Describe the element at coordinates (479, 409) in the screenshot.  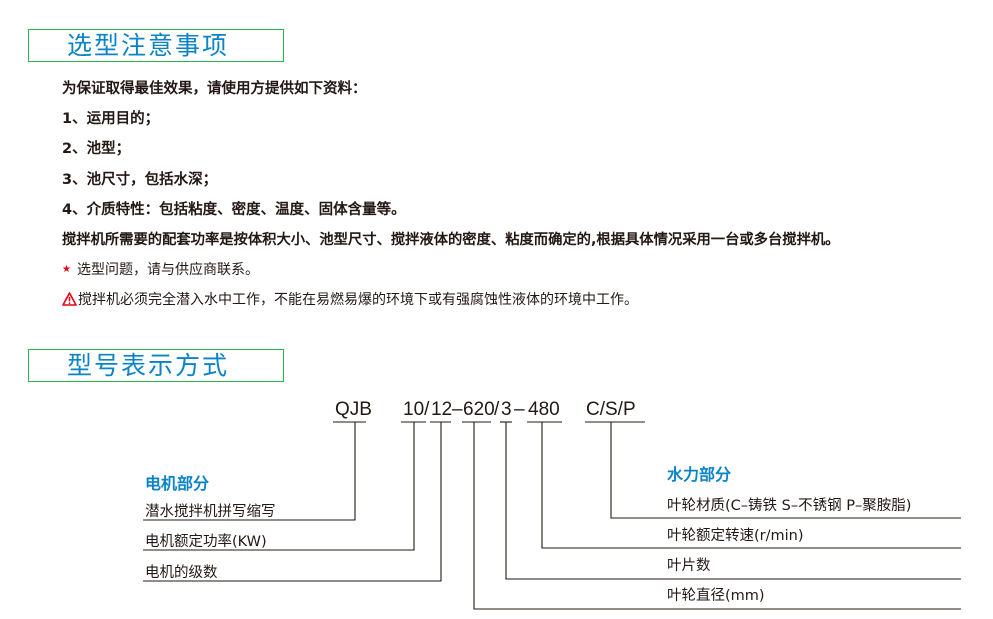
I see `code-diameter: 620` at that location.